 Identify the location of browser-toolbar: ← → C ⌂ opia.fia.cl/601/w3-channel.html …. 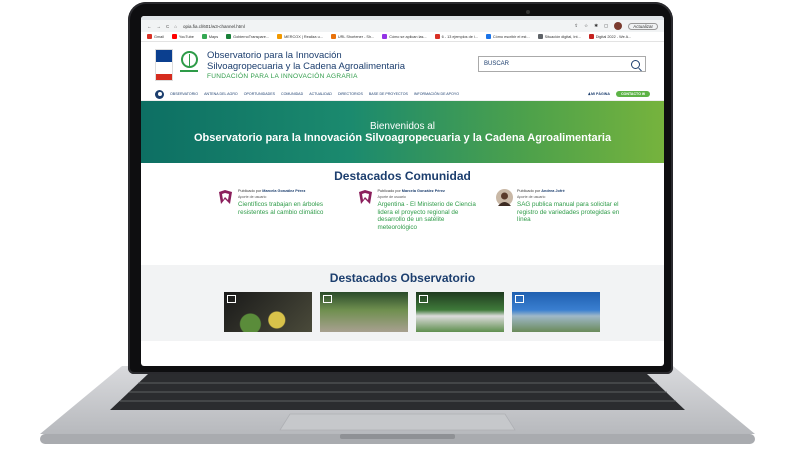
(402, 26).